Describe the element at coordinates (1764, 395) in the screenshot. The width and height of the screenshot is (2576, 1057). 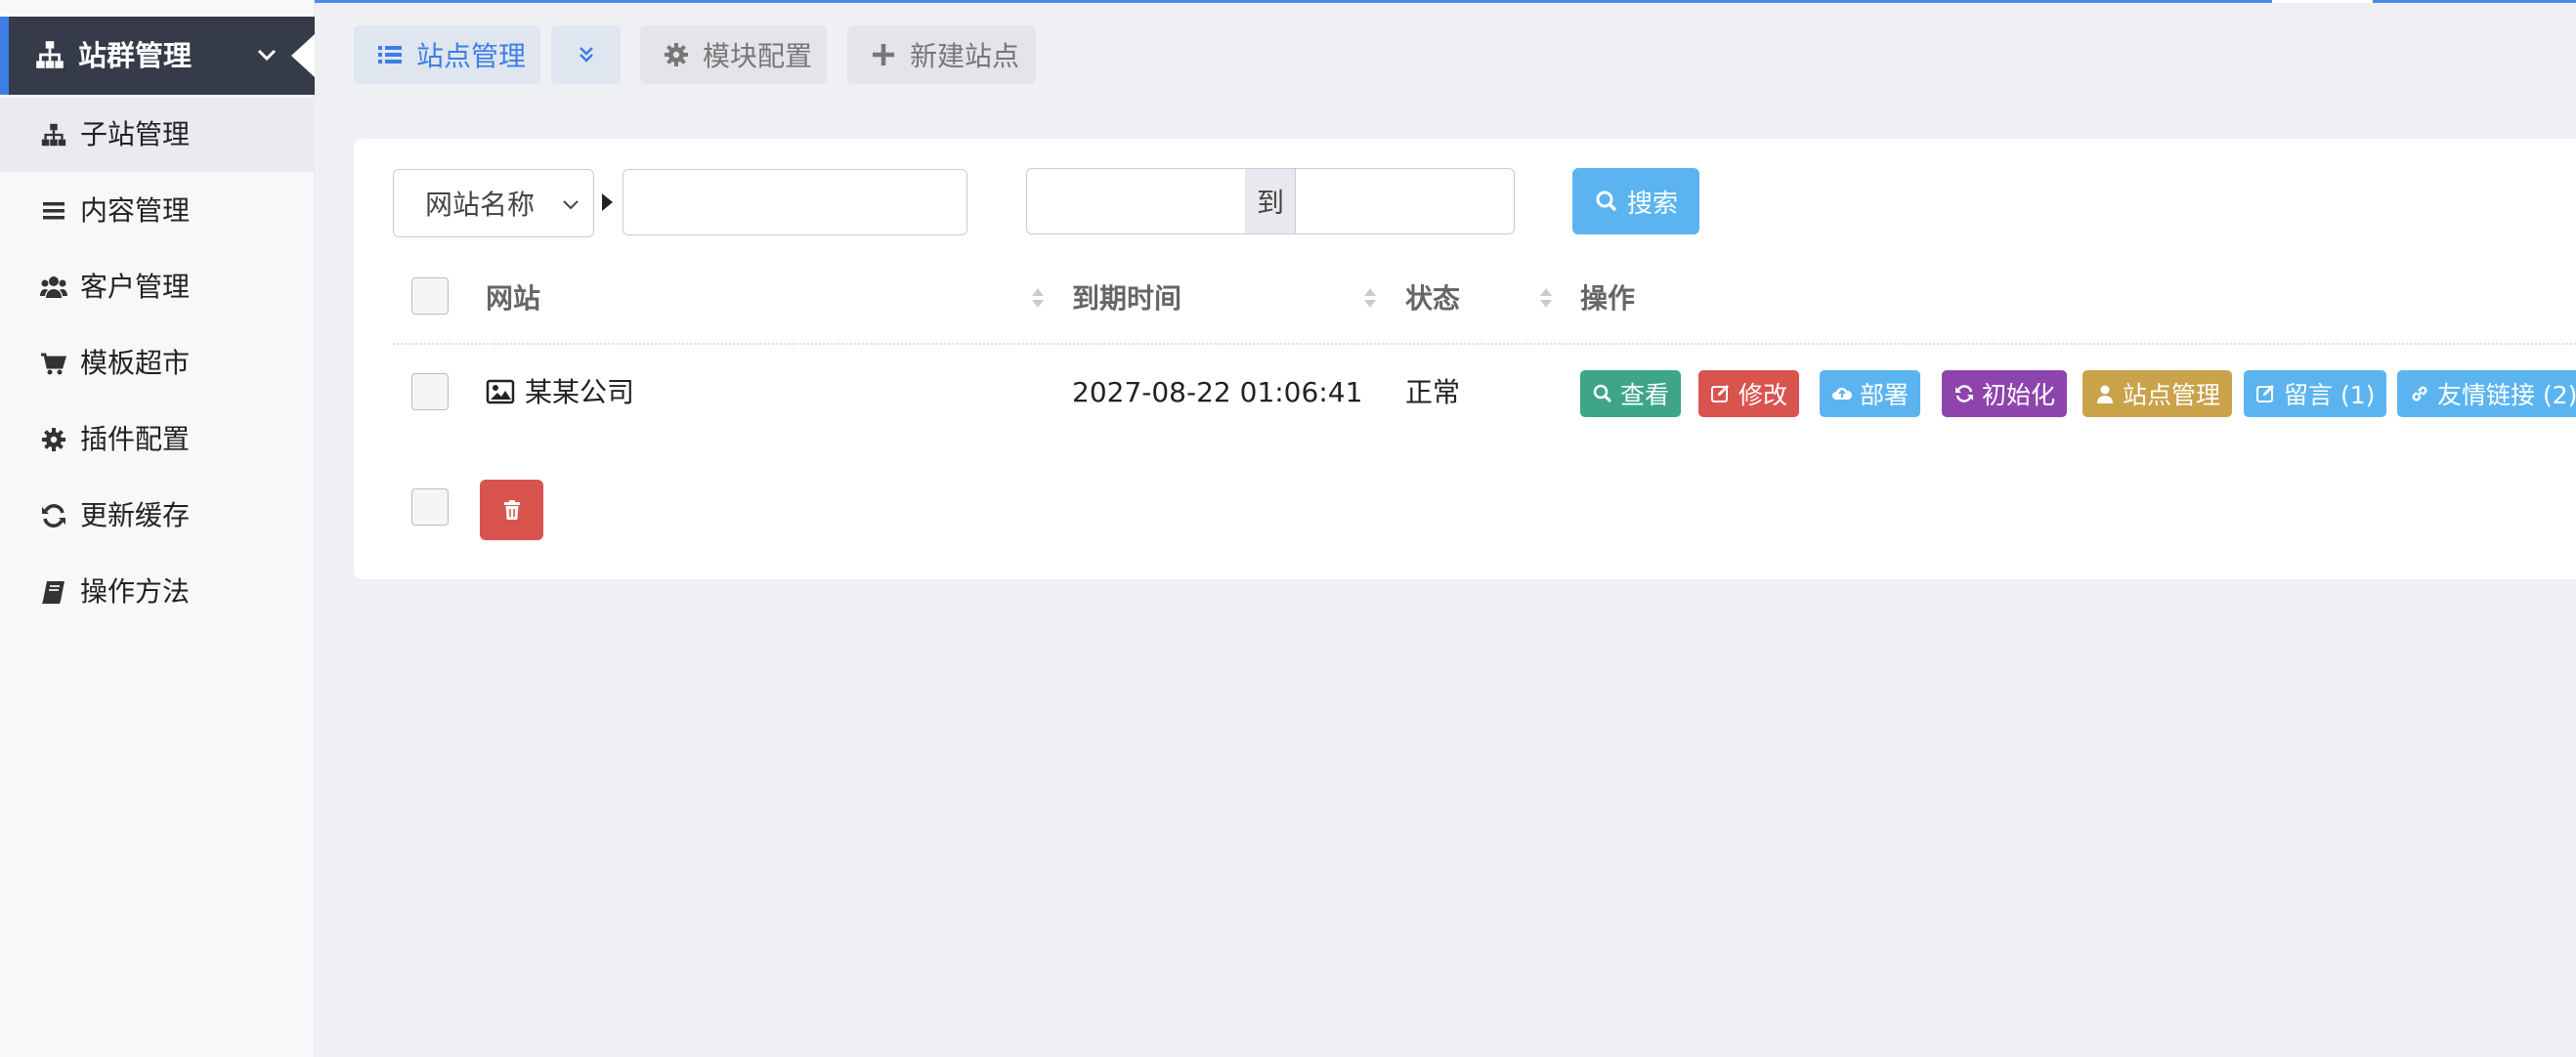
I see `edit-label: 修改` at that location.